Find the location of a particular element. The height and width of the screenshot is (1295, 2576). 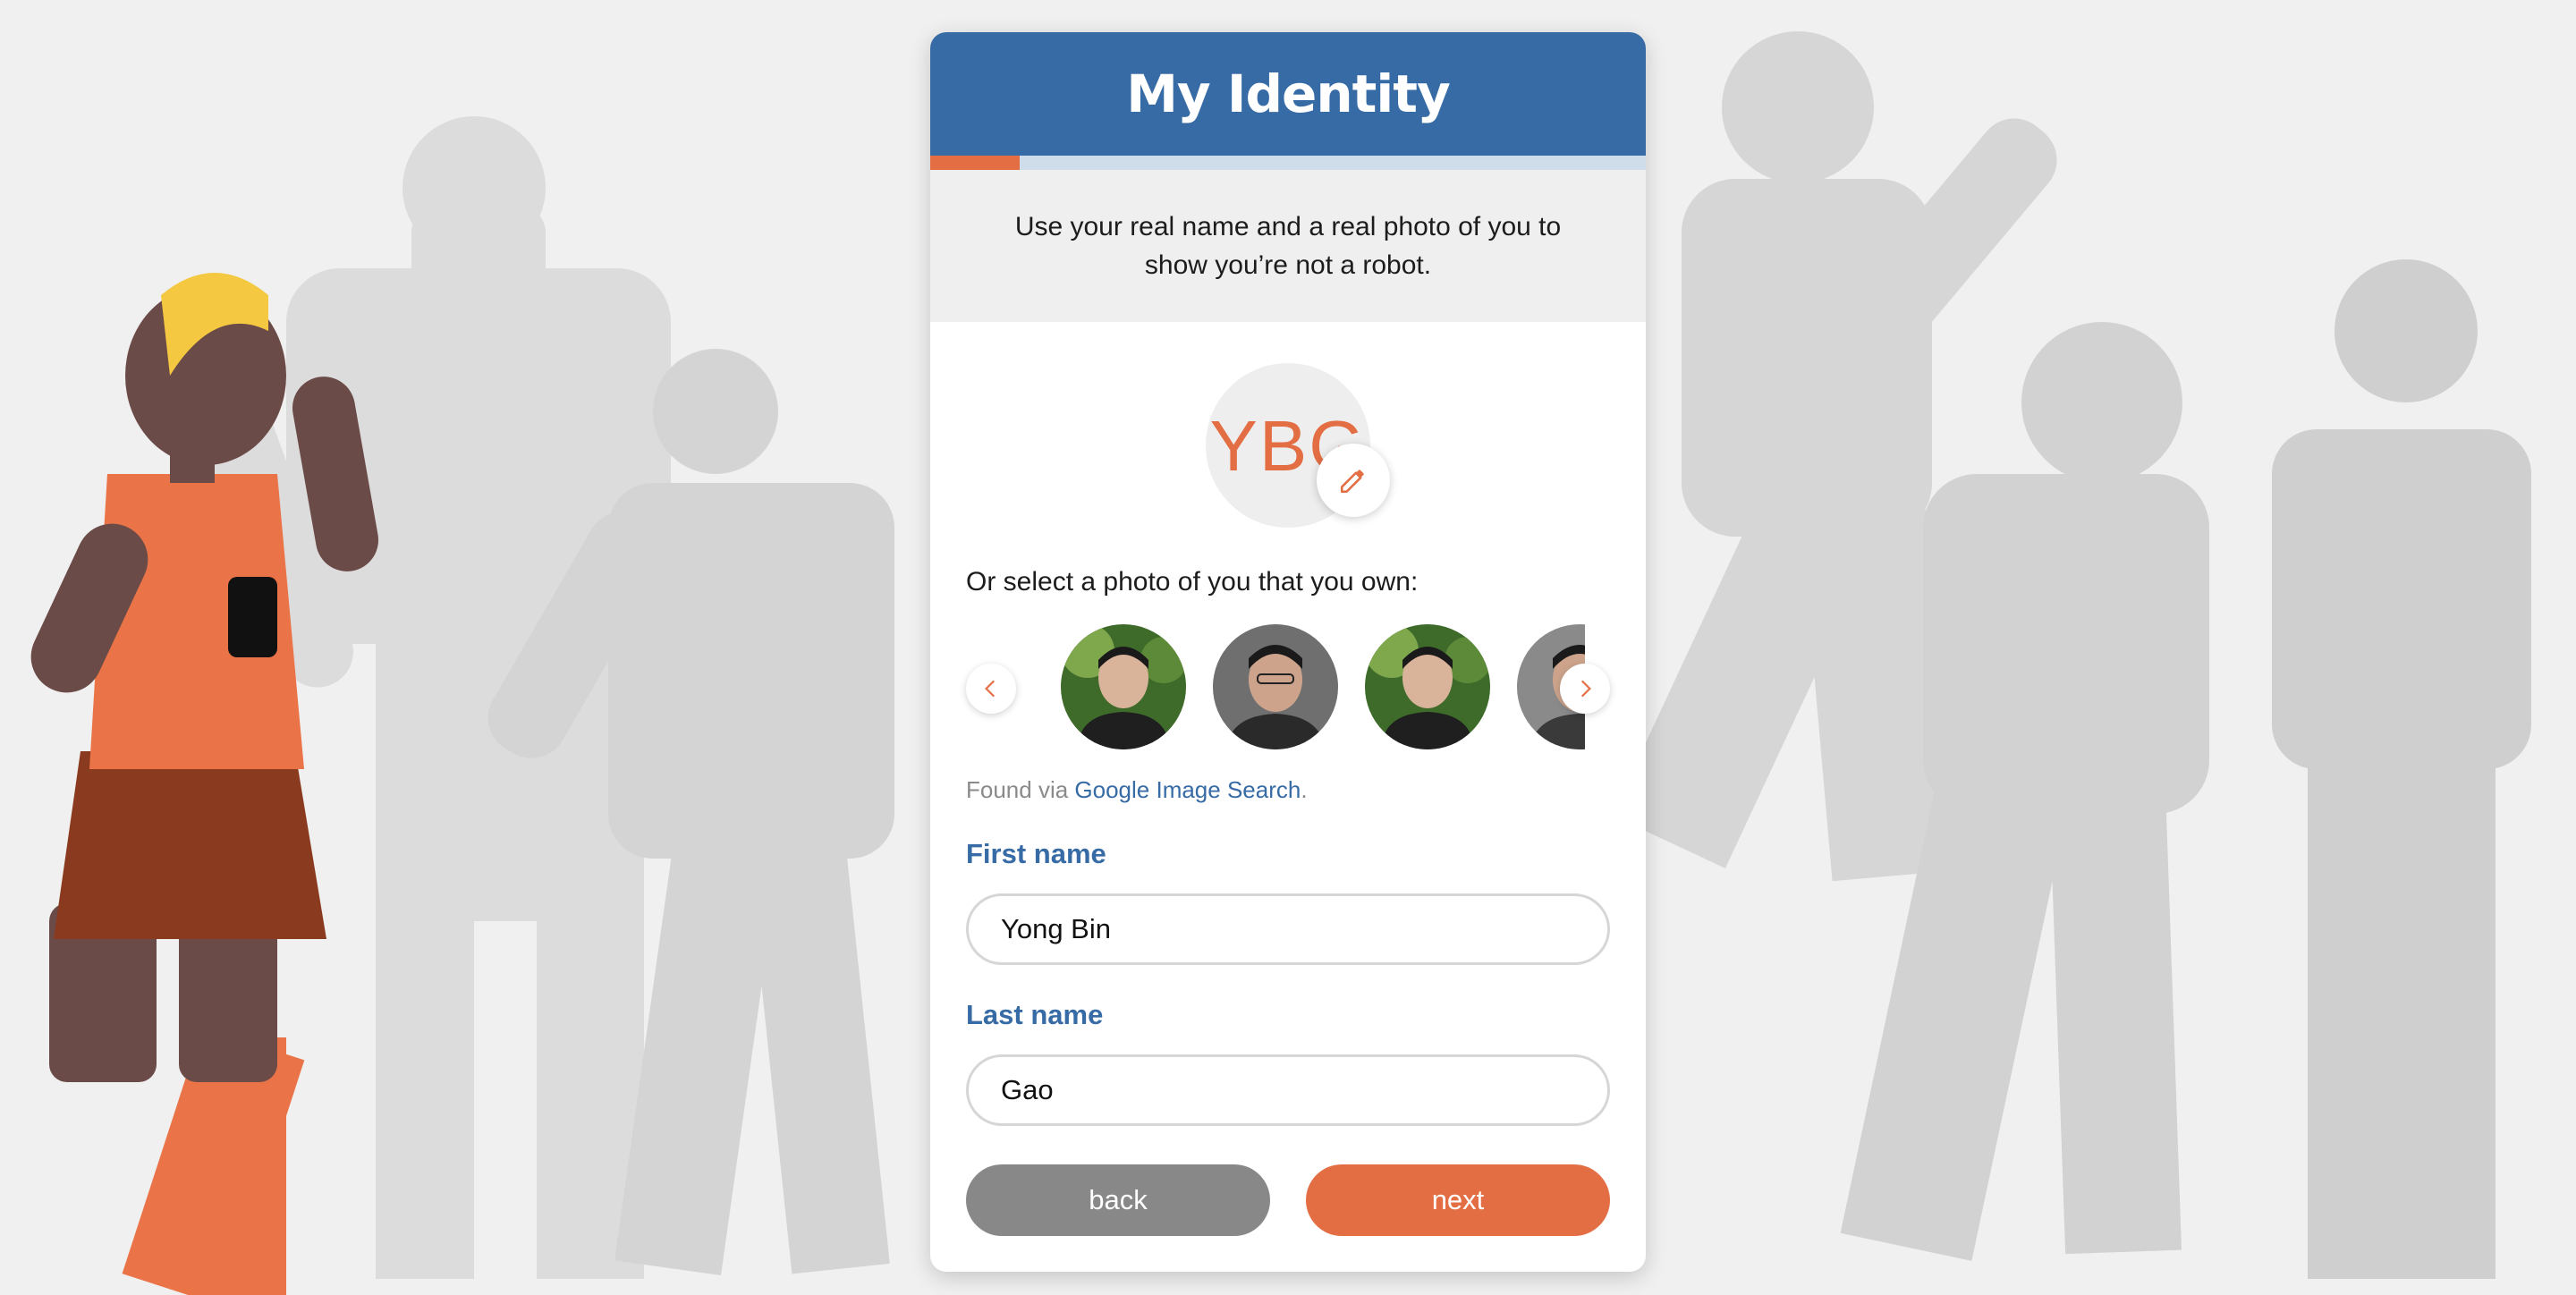

last-name-input is located at coordinates (1288, 1090).